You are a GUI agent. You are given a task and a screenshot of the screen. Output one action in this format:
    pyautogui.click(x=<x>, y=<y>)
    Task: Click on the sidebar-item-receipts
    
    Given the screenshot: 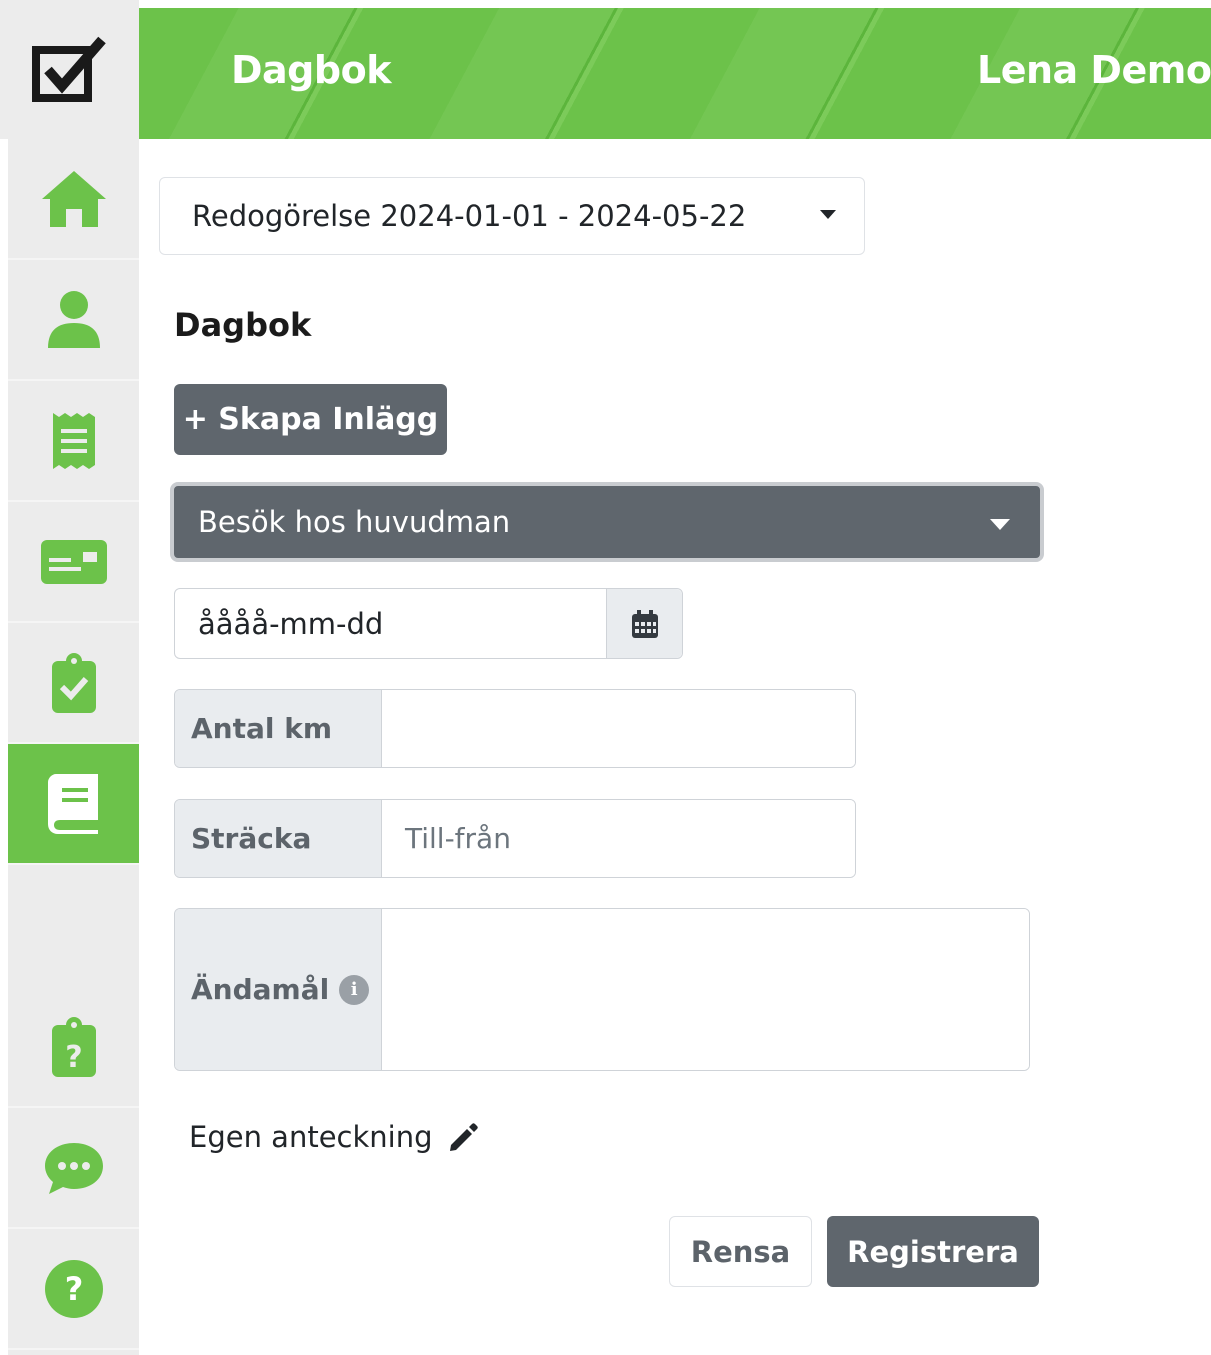 What is the action you would take?
    pyautogui.click(x=73, y=441)
    